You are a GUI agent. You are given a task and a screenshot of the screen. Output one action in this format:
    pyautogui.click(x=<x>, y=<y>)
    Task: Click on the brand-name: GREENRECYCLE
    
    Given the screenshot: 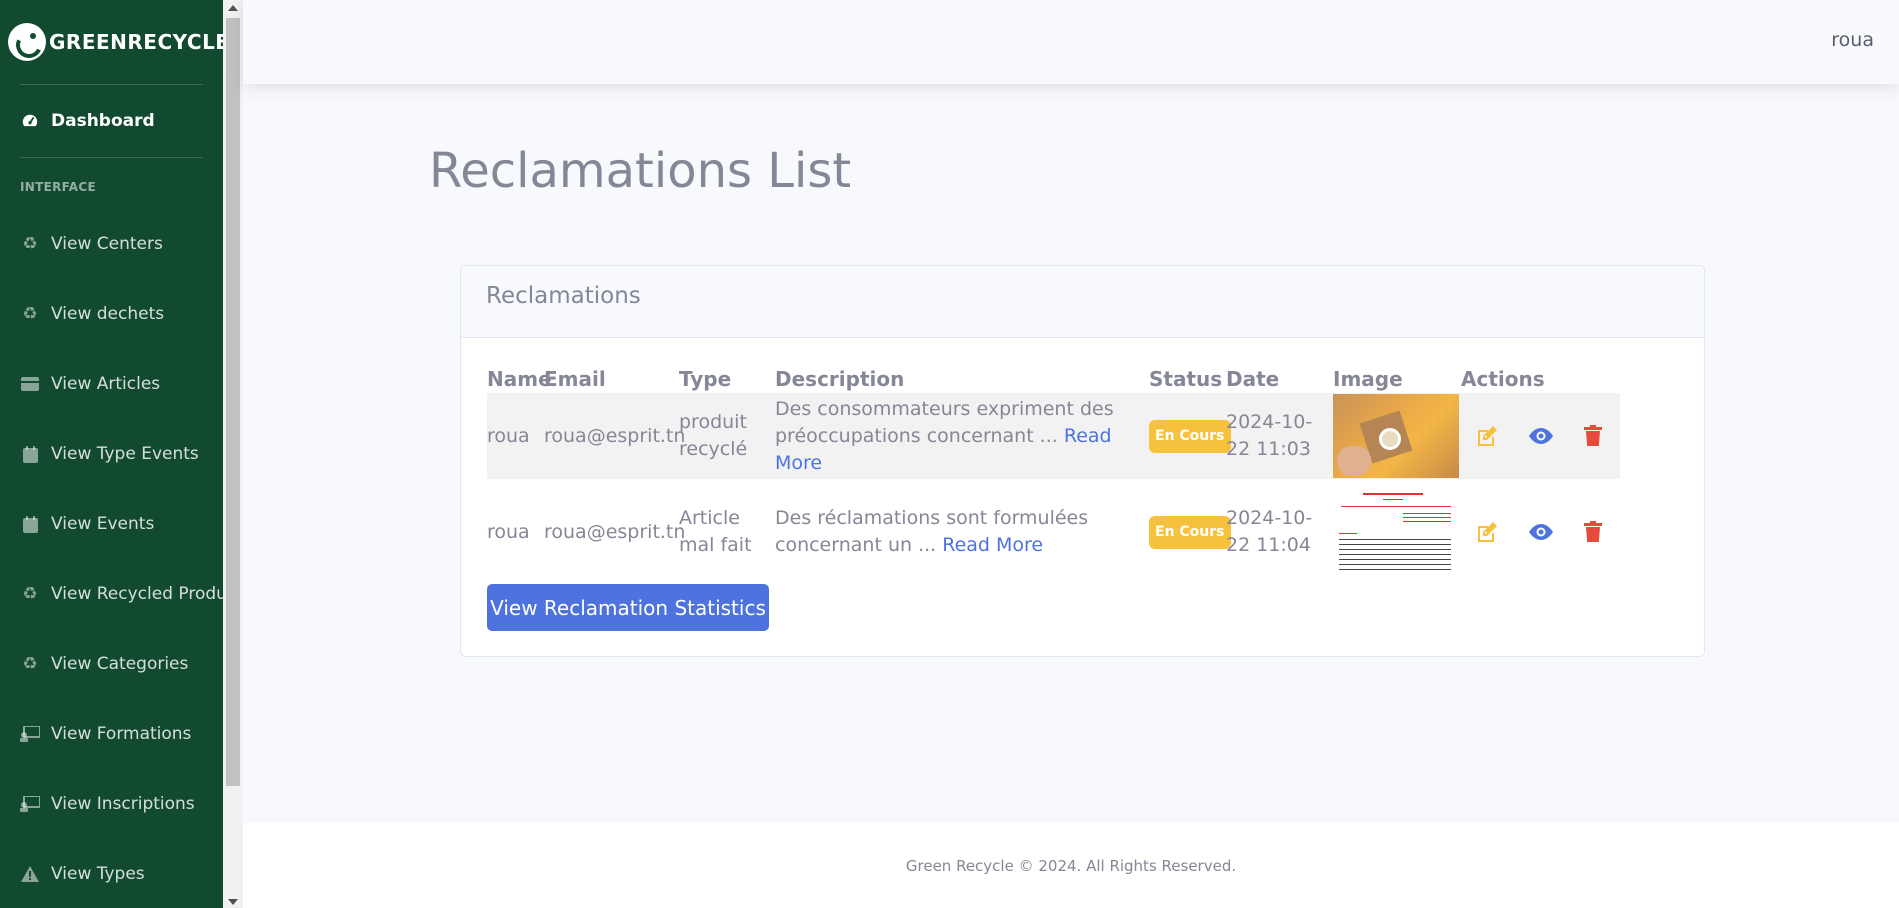 What is the action you would take?
    pyautogui.click(x=136, y=42)
    